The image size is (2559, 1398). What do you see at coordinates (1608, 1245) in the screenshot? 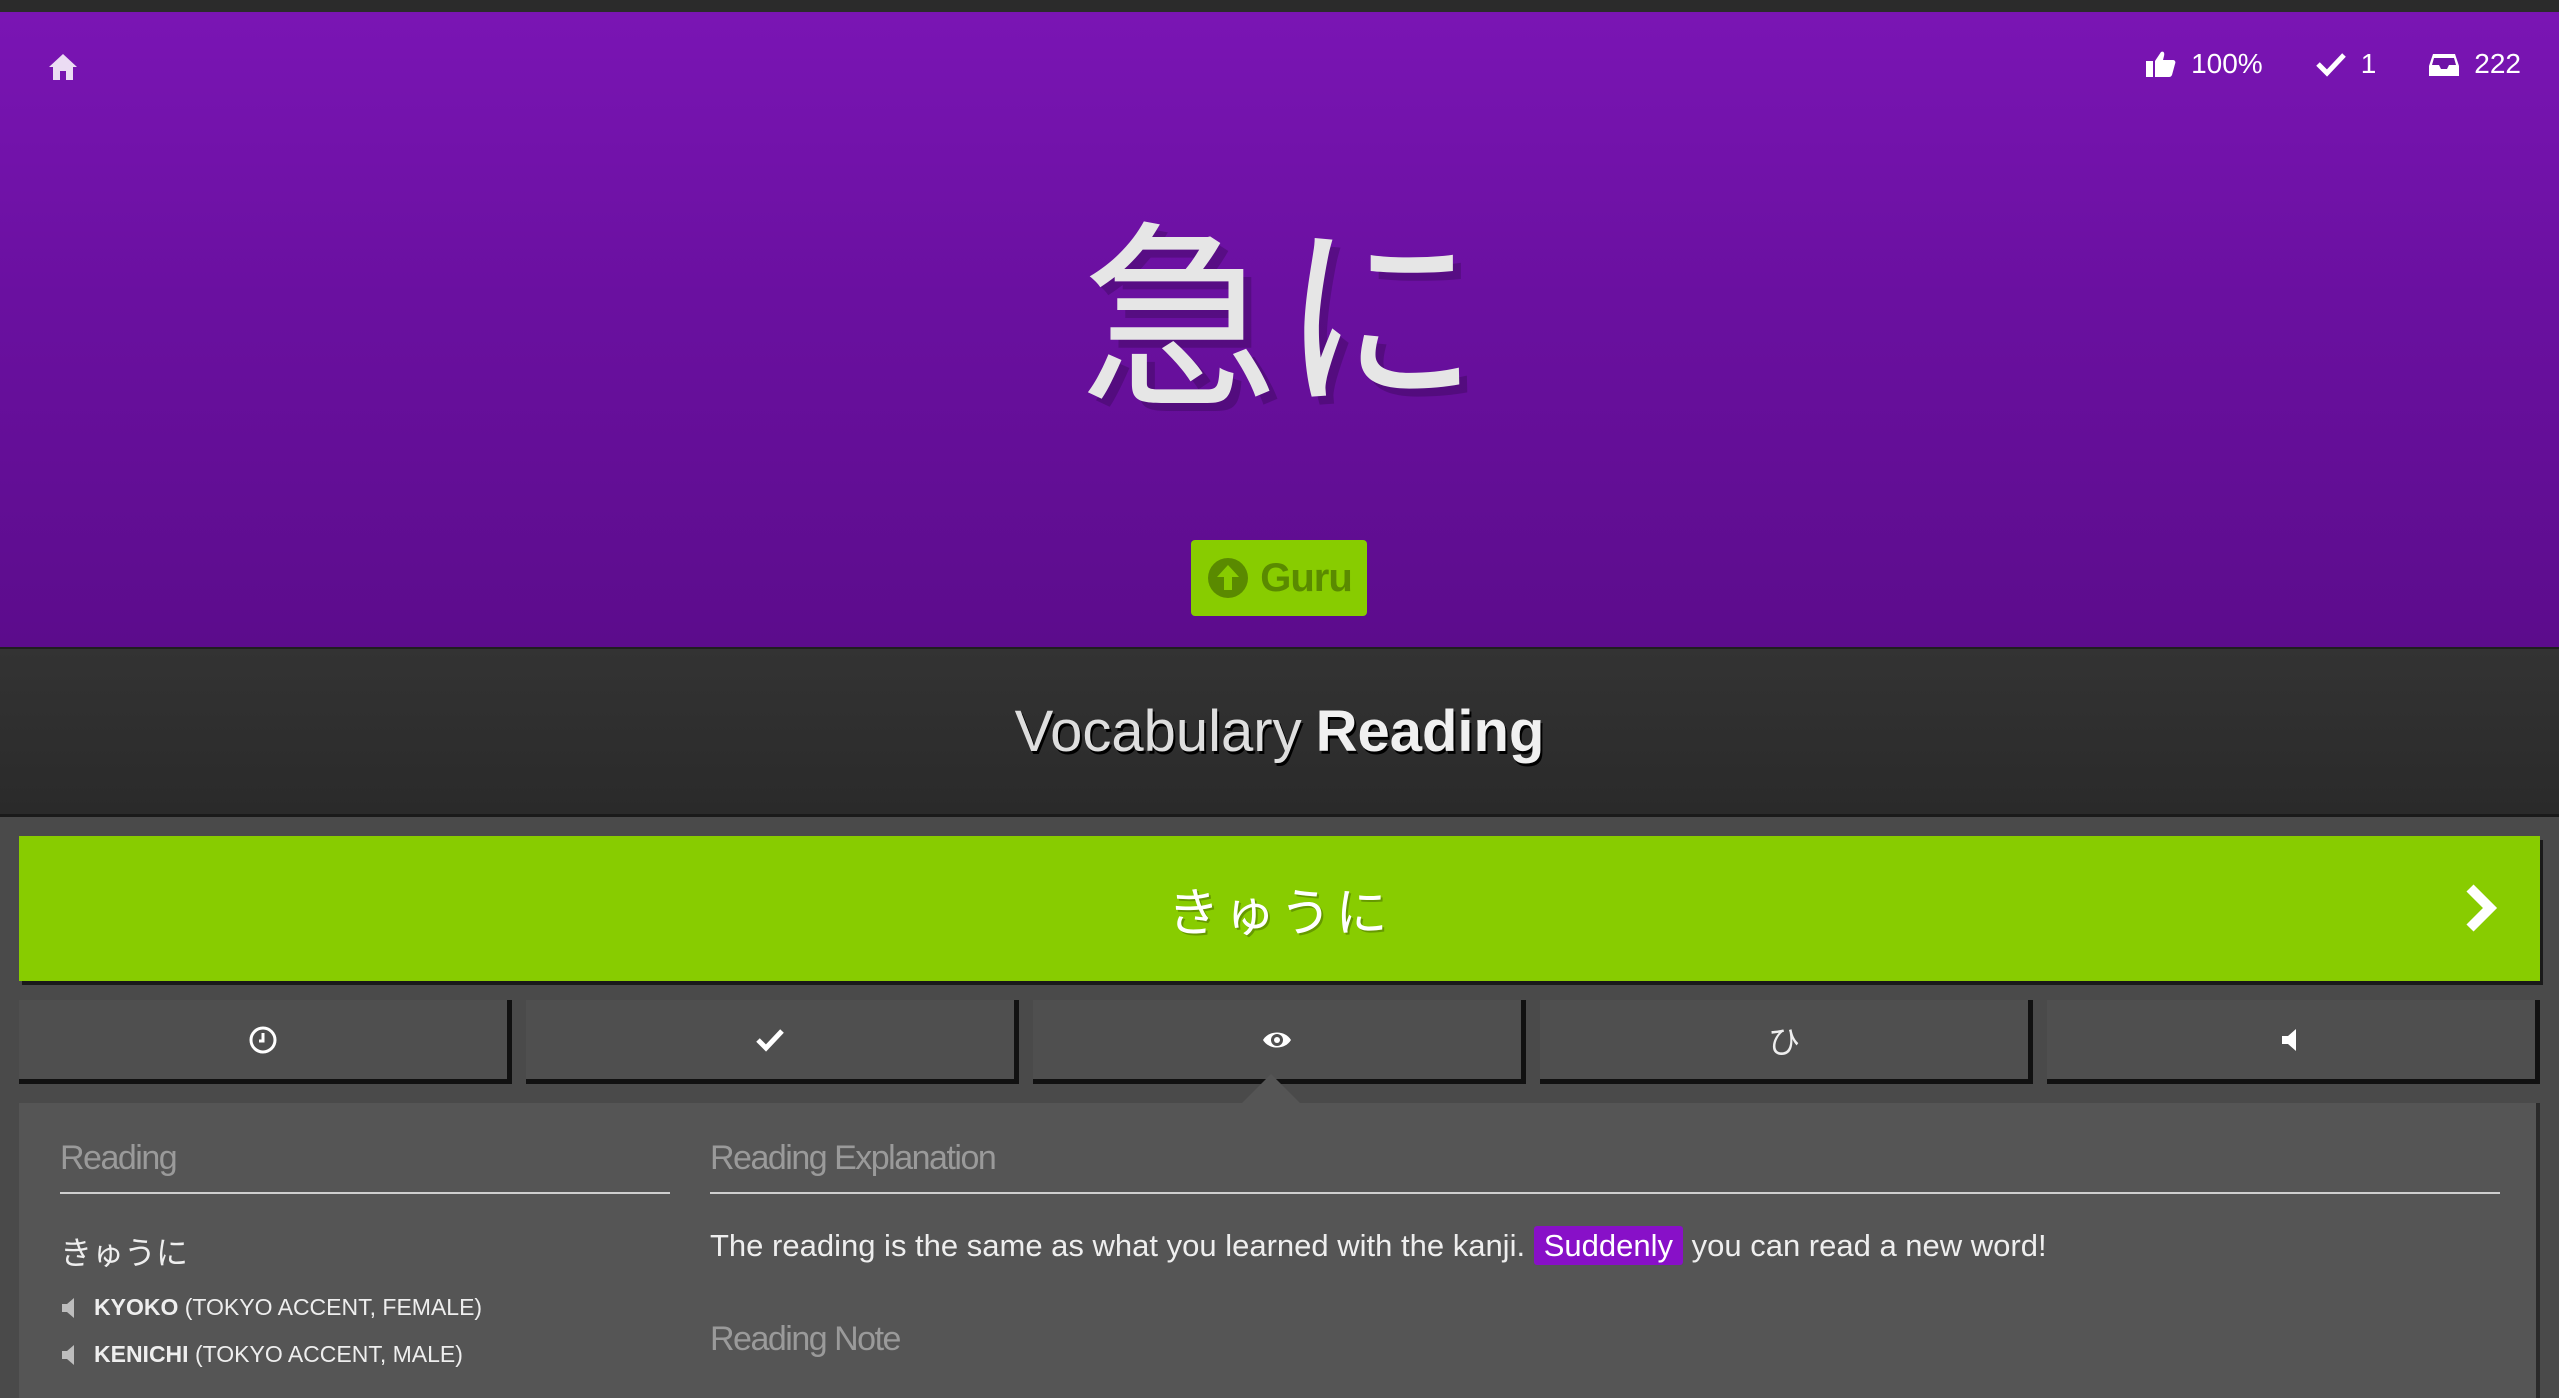
I see `vocabulary-highlight: Suddenly` at bounding box center [1608, 1245].